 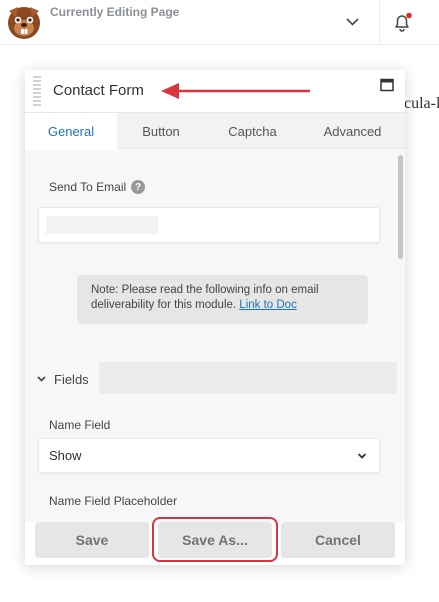 What do you see at coordinates (235, 91) in the screenshot?
I see `annotation-arrow` at bounding box center [235, 91].